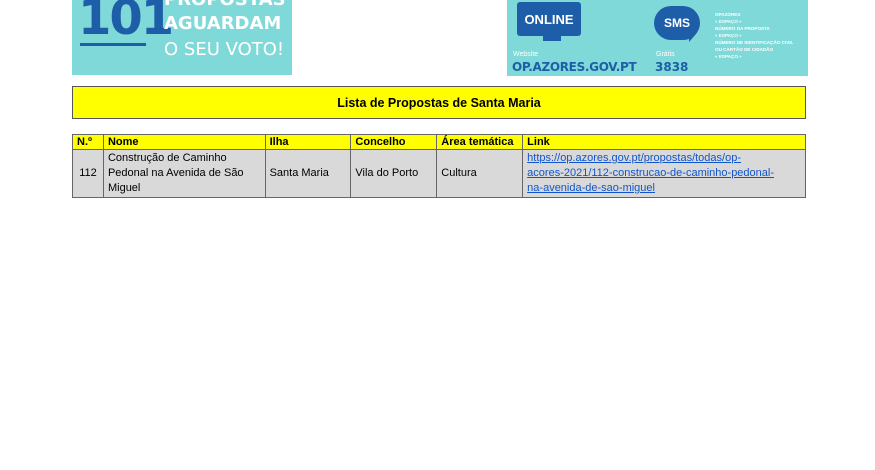 The width and height of the screenshot is (875, 470). I want to click on banner-line-2: AGUARDAM, so click(223, 23).